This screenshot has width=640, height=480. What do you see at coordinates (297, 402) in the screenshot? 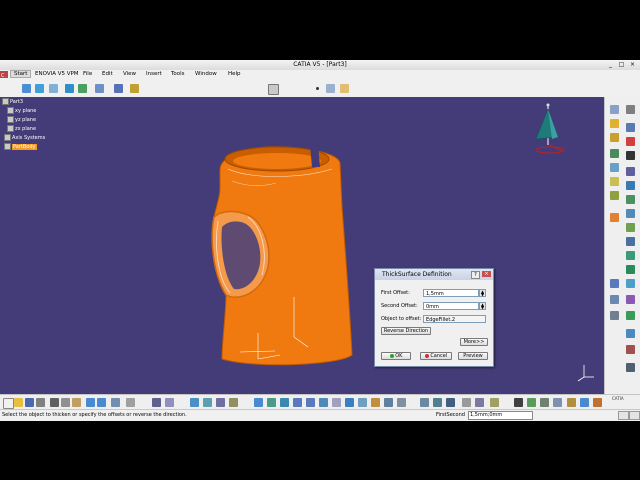
I see `zoom-in-icon` at bounding box center [297, 402].